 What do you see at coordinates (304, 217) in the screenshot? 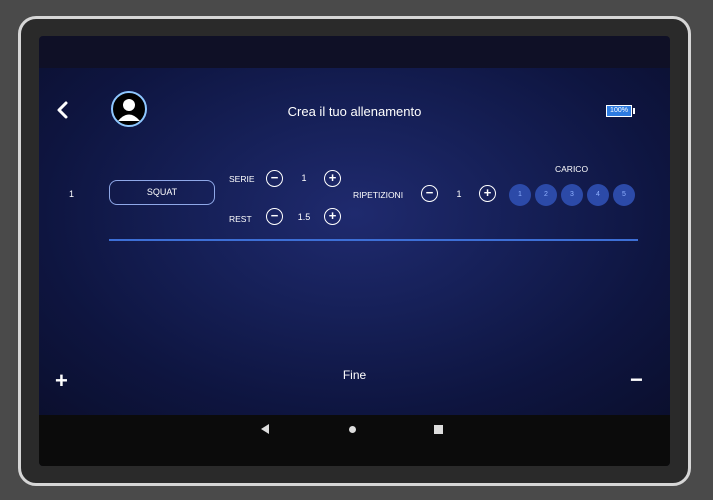
I see `rest-value: 1.5` at bounding box center [304, 217].